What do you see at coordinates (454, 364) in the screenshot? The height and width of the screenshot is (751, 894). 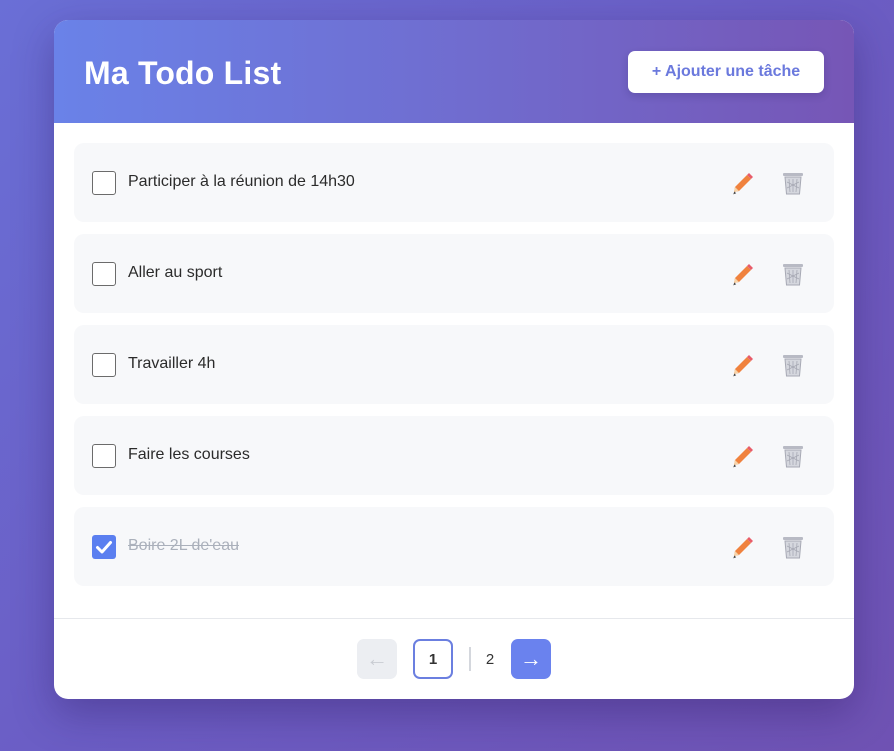 I see `task-item: Travailler 4h` at bounding box center [454, 364].